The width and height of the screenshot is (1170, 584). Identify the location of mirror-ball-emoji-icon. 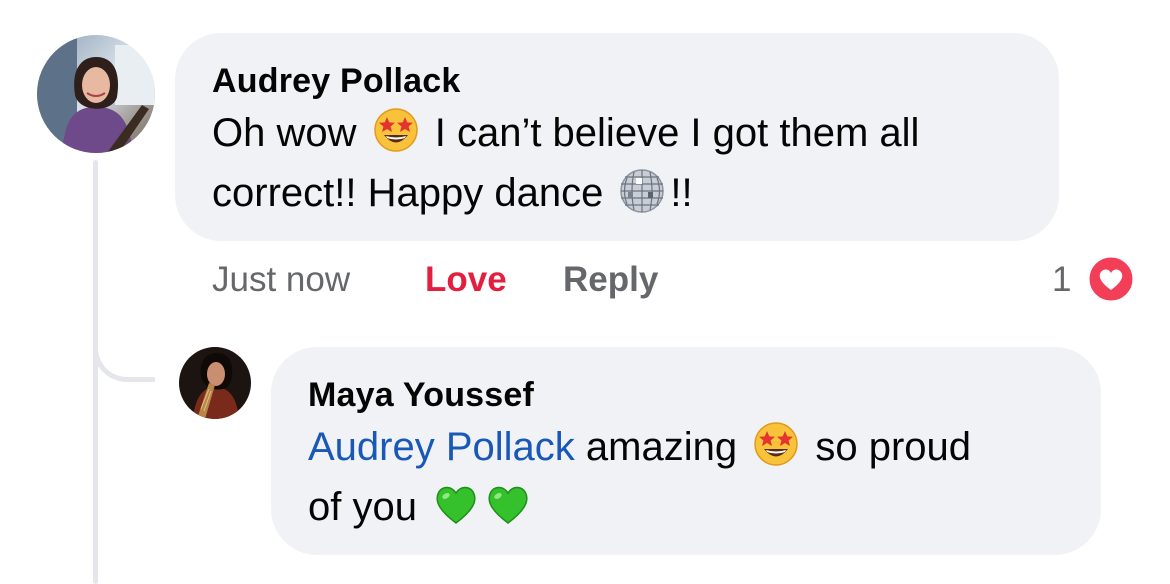
(642, 190).